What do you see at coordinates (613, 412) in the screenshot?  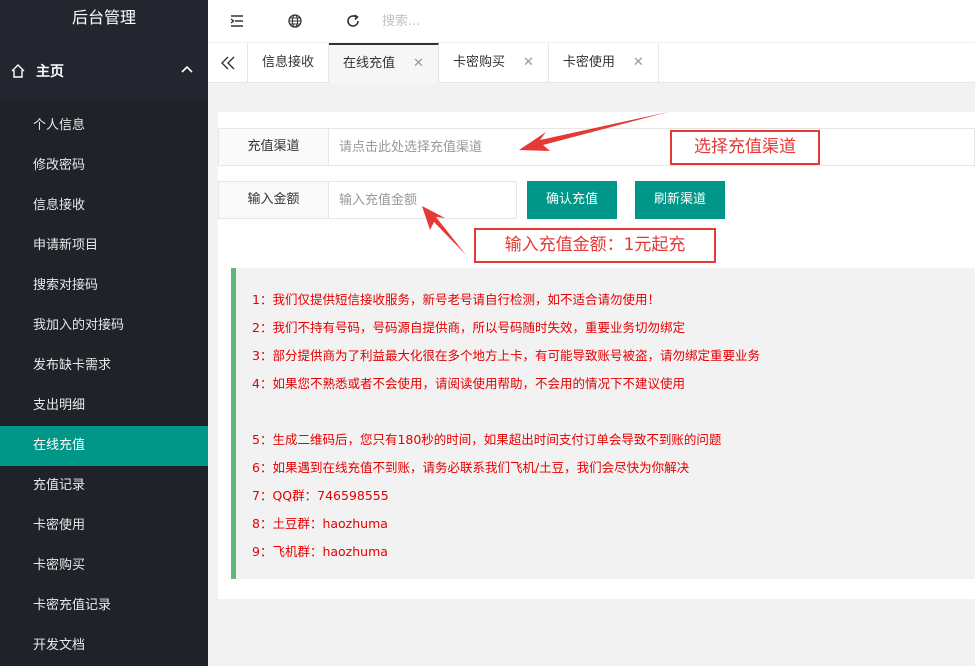 I see `notice-spacer` at bounding box center [613, 412].